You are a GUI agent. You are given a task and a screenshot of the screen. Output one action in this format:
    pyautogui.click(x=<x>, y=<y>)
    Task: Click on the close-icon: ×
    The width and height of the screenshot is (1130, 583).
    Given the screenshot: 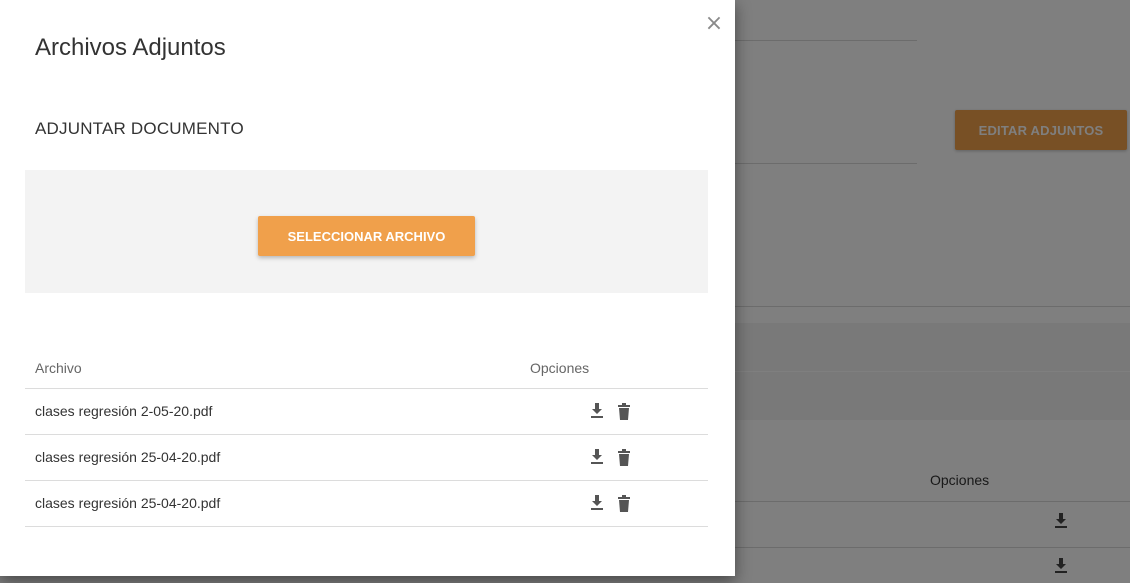 What is the action you would take?
    pyautogui.click(x=714, y=24)
    